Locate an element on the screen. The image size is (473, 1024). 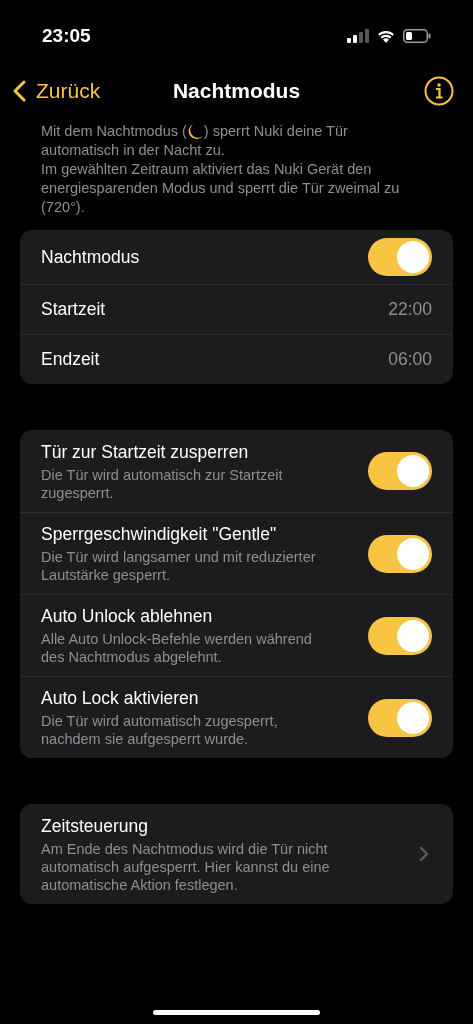
wifi-icon is located at coordinates (386, 36).